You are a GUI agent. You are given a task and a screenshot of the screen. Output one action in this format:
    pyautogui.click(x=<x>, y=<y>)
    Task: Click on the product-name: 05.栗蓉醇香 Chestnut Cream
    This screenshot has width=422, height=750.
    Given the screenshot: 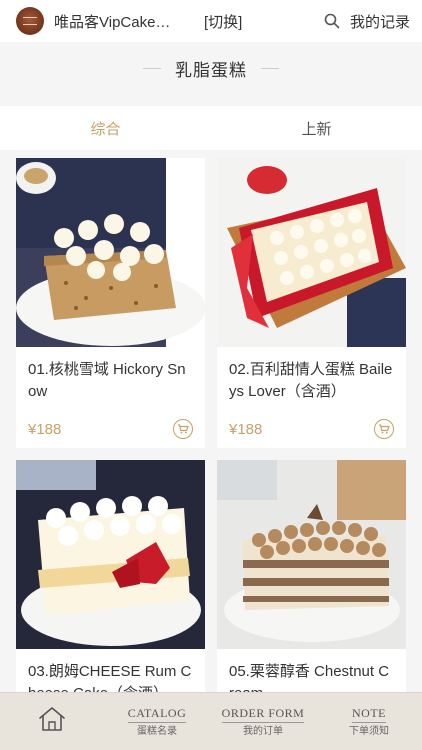 What is the action you would take?
    pyautogui.click(x=311, y=676)
    